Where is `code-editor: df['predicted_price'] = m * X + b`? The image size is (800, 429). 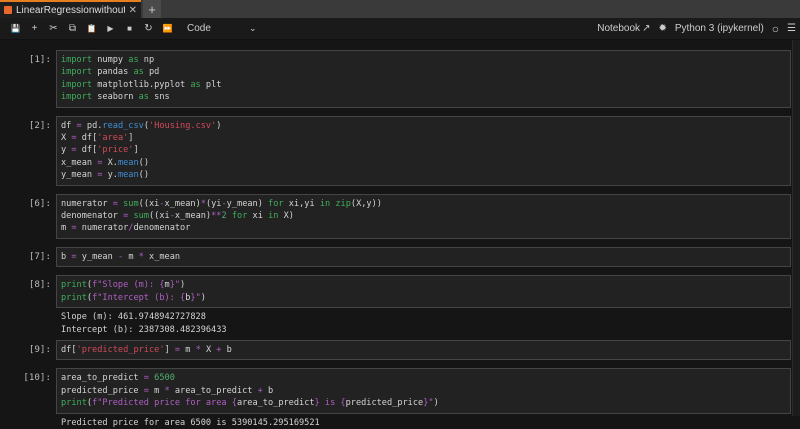
code-editor: df['predicted_price'] = m * X + b is located at coordinates (423, 350).